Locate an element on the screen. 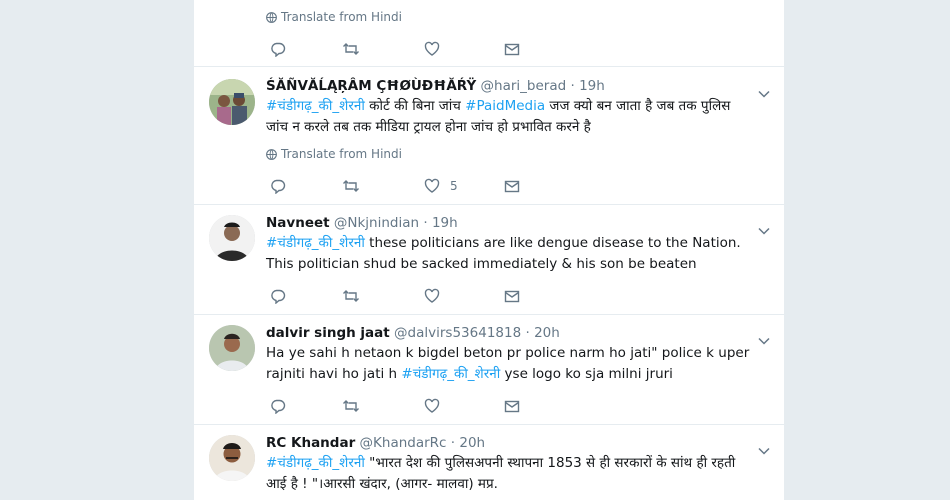  like-count: 5 is located at coordinates (454, 186).